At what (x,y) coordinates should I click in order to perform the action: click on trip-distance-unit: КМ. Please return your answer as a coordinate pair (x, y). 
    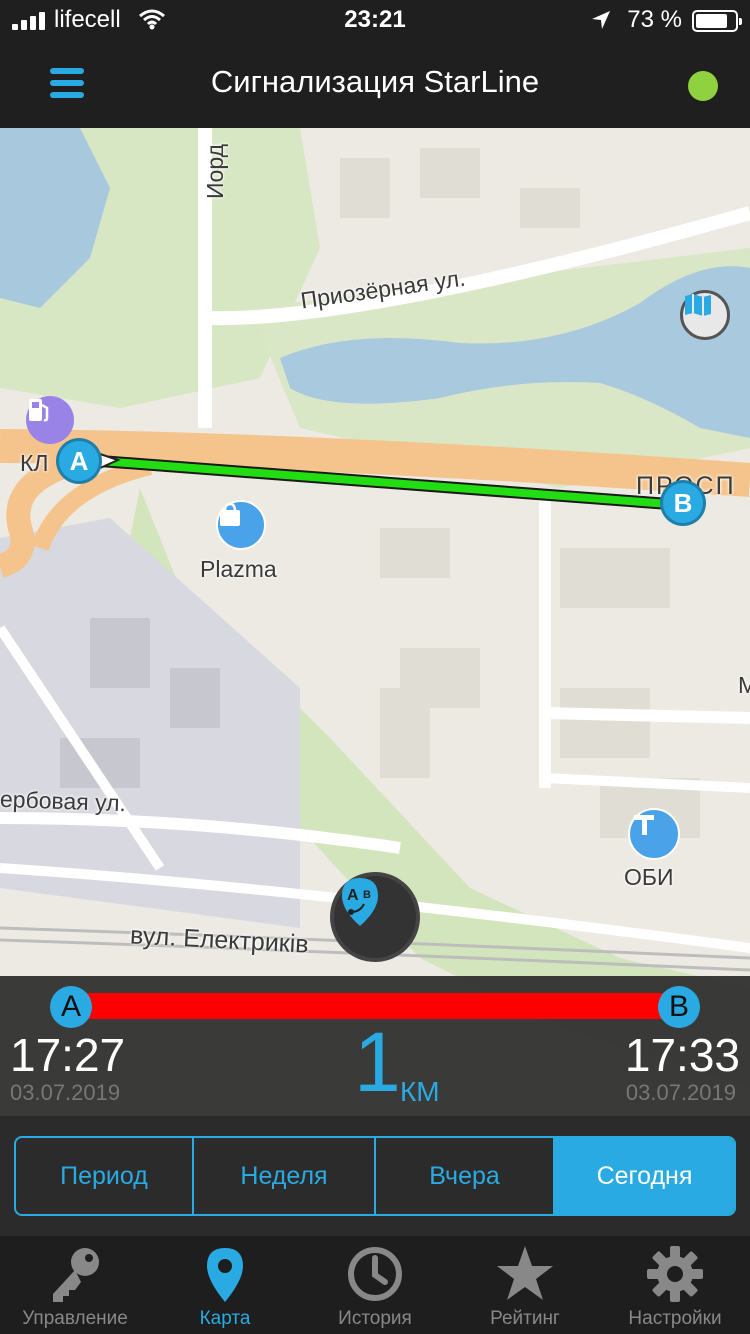
    Looking at the image, I should click on (420, 1091).